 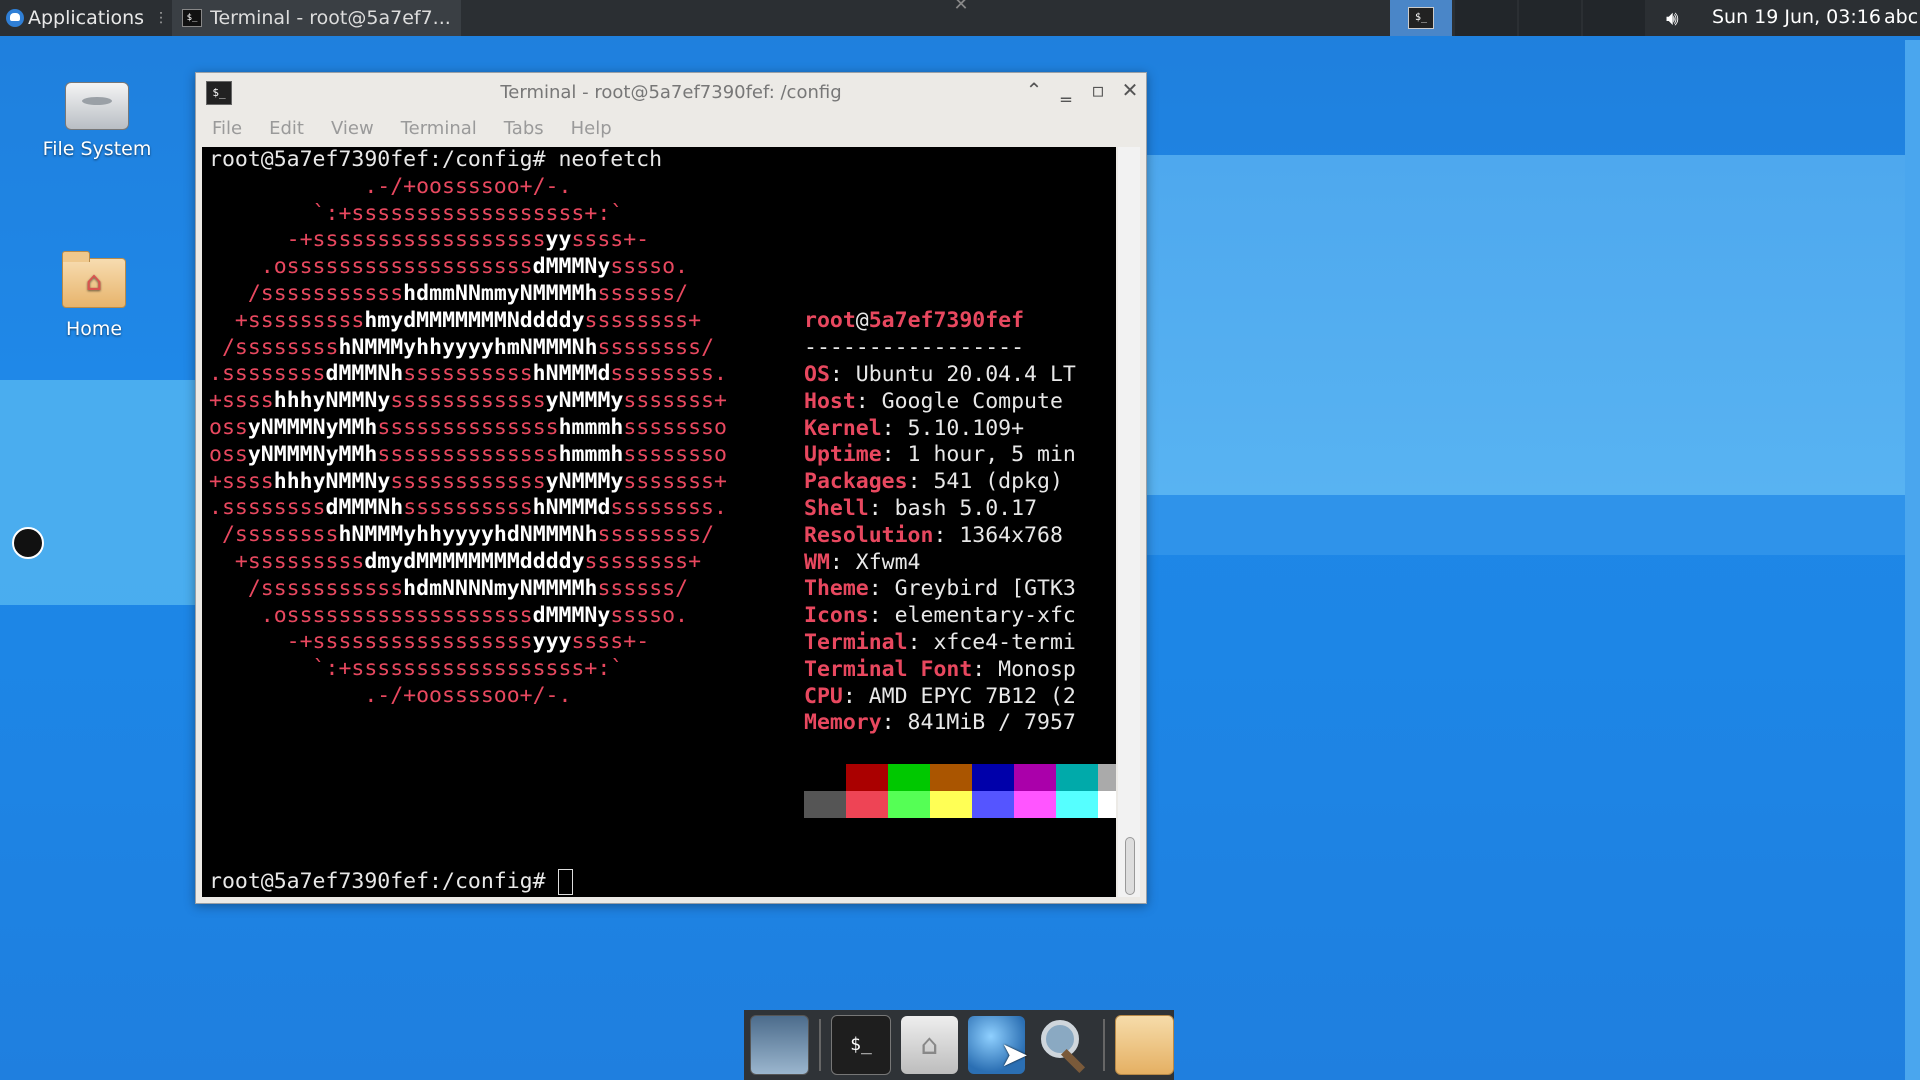 I want to click on show-desktop-icon, so click(x=780, y=1045).